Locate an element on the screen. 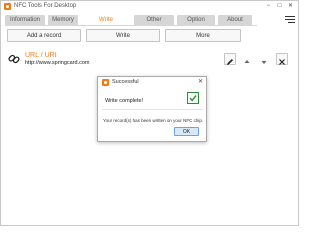 Image resolution: width=320 pixels, height=240 pixels. minimize-button: − is located at coordinates (268, 6).